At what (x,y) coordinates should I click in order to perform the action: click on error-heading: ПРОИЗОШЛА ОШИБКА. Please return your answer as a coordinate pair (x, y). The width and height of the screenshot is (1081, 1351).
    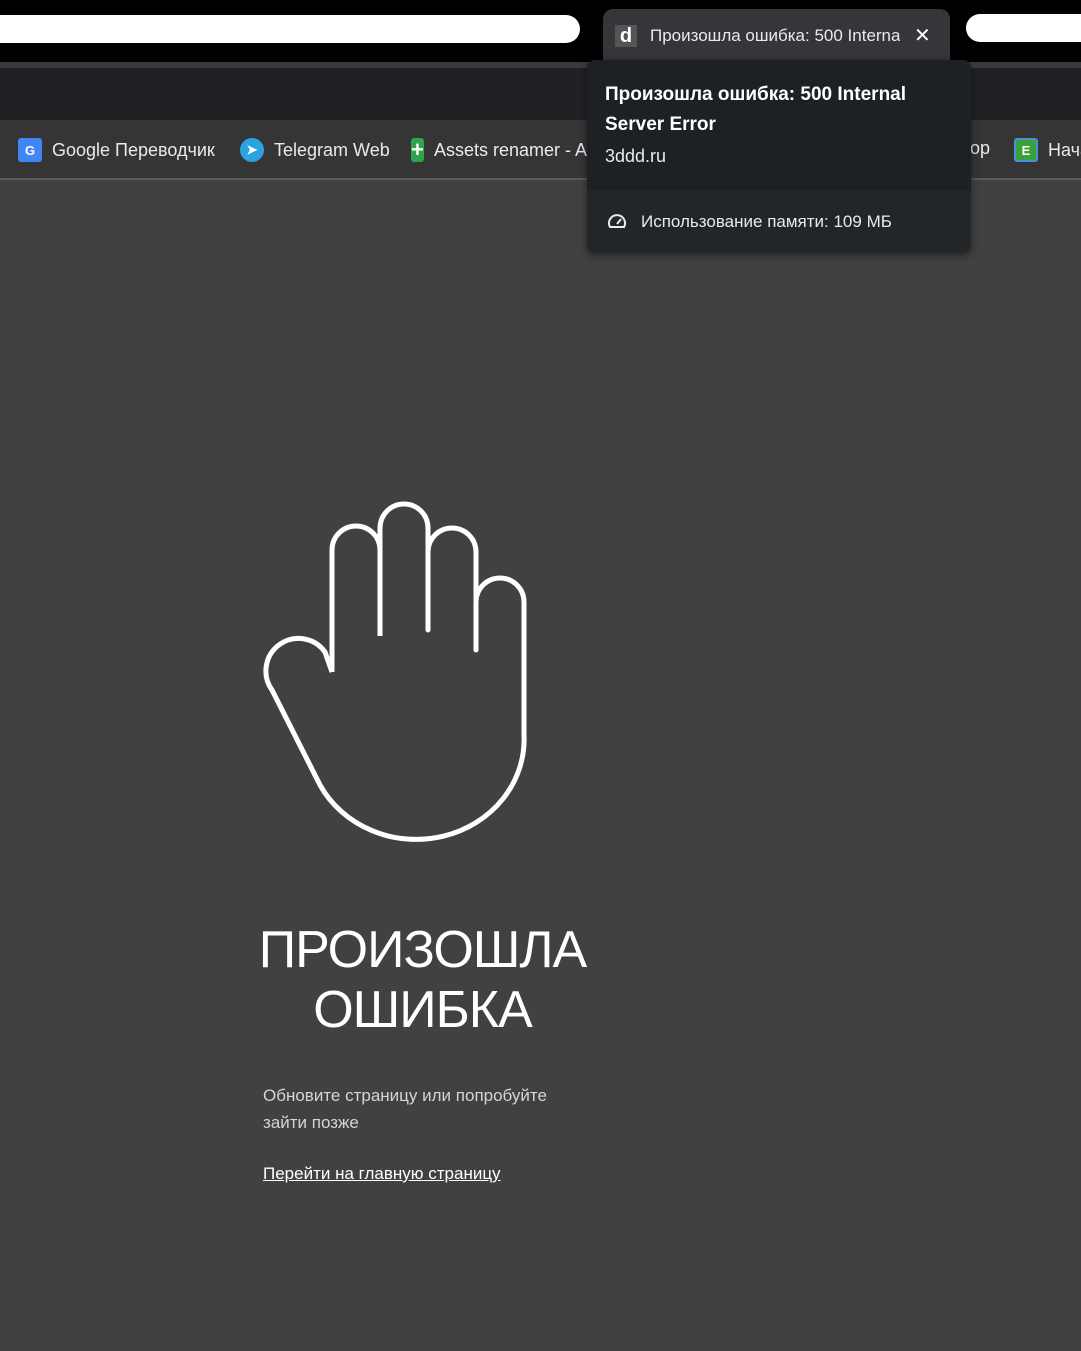
    Looking at the image, I should click on (422, 980).